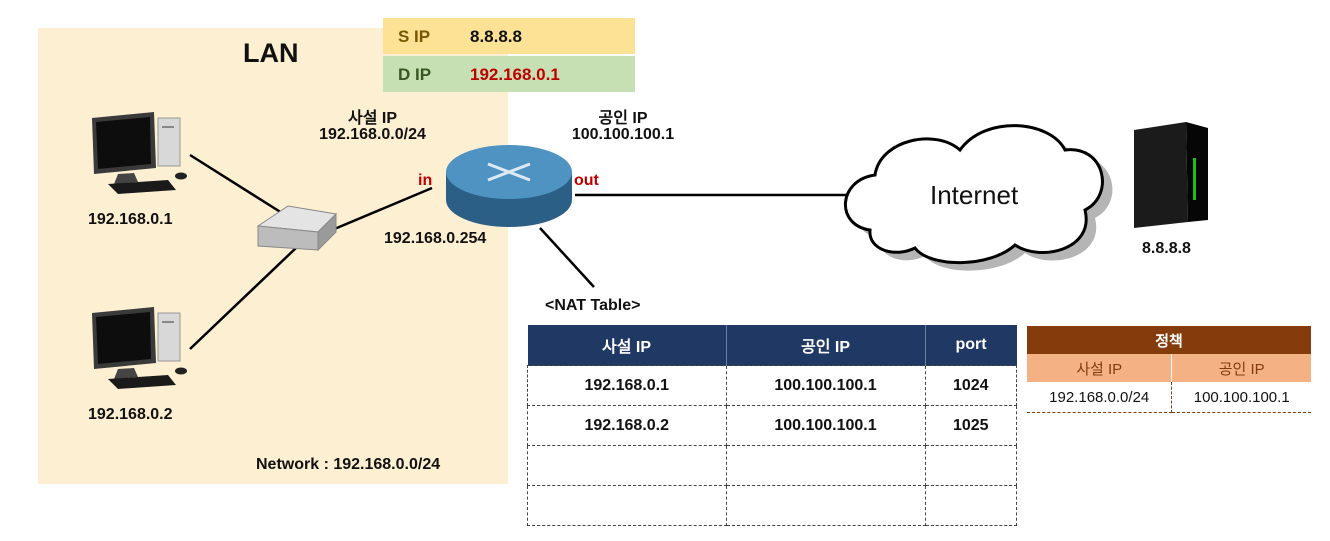 This screenshot has height=541, width=1330. I want to click on table-row: 192.168.0.2 100.100.100.1 1025, so click(772, 425).